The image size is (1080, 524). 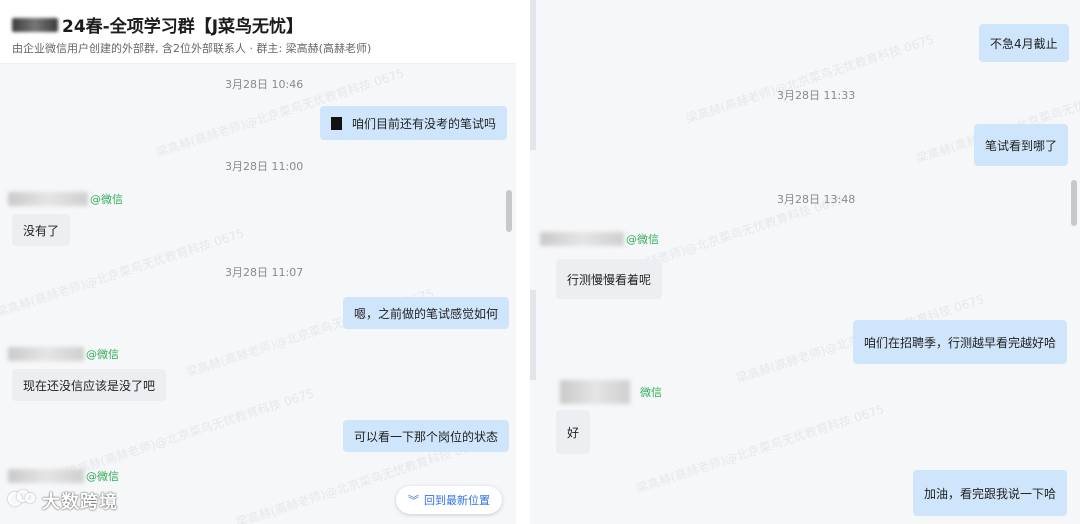 I want to click on redacted-title-prefix, so click(x=35, y=24).